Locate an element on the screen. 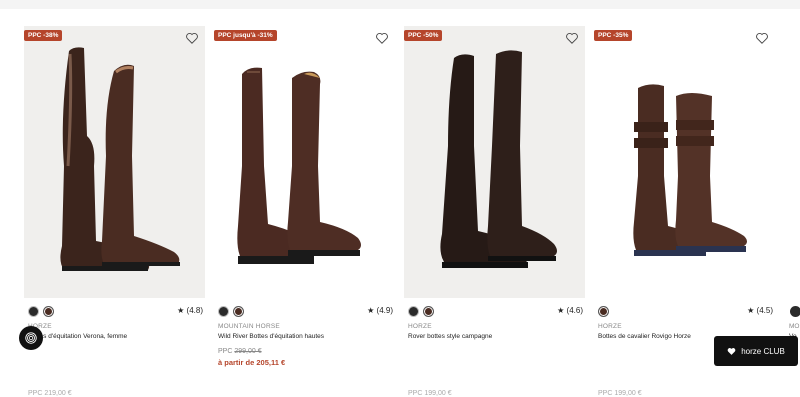 The width and height of the screenshot is (800, 397). product-price-original: PPC 299,00 € is located at coordinates (240, 351).